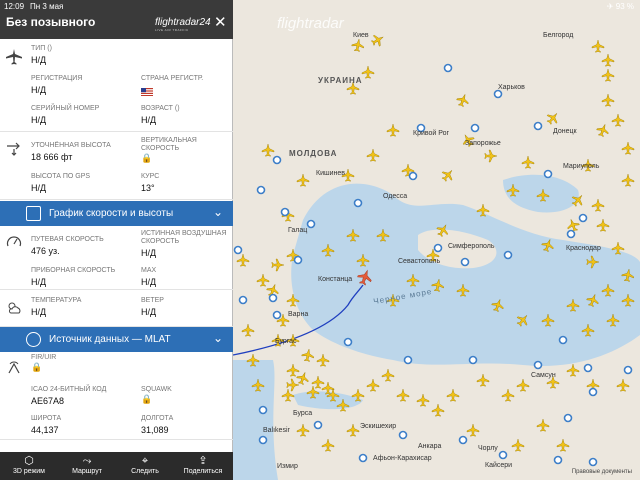 This screenshot has width=640, height=480. Describe the element at coordinates (116, 339) in the screenshot. I see `data-source-toggle: Источник данных — MLAT ⌄` at that location.